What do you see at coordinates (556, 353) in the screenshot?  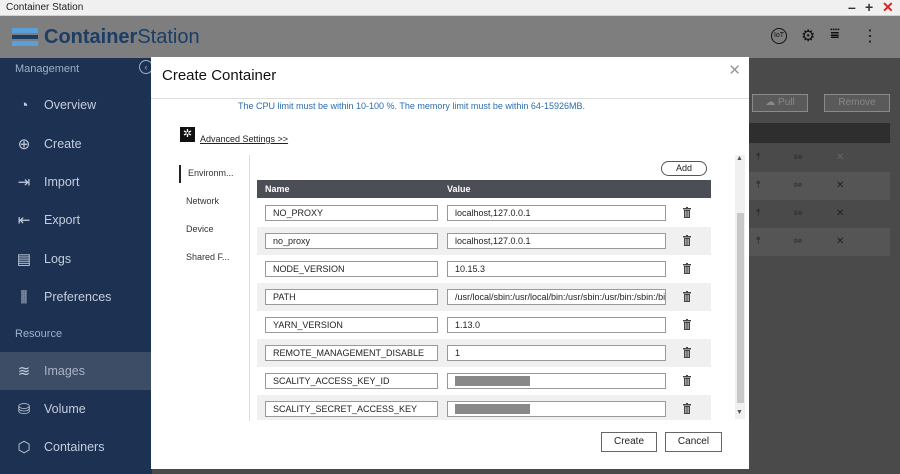 I see `env-value-input: 1` at bounding box center [556, 353].